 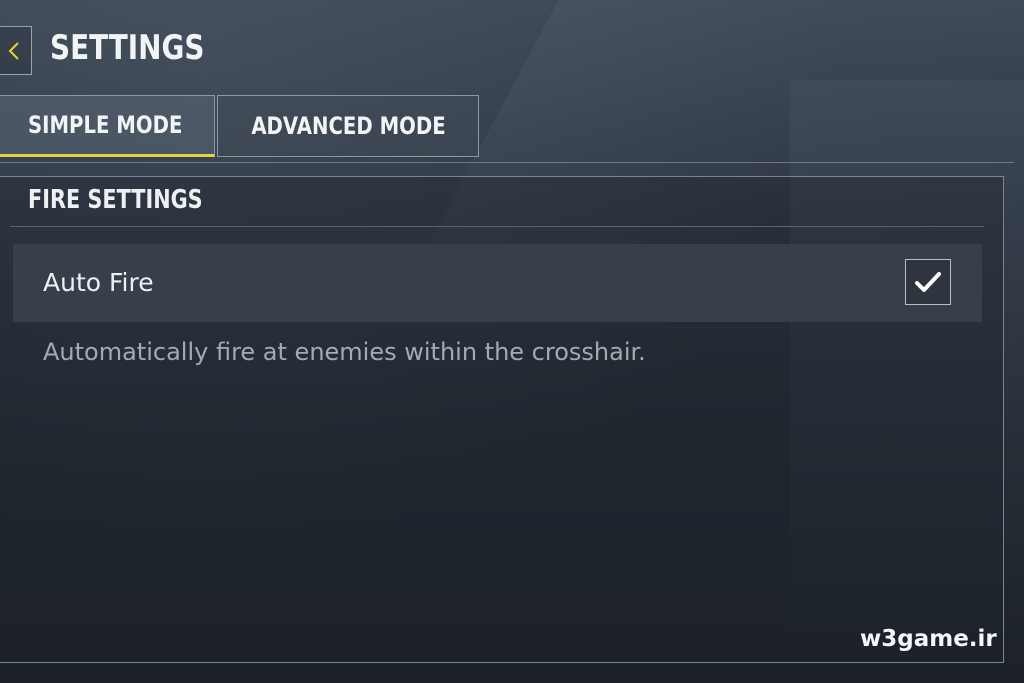 I want to click on auto-fire-checkbox, so click(x=928, y=282).